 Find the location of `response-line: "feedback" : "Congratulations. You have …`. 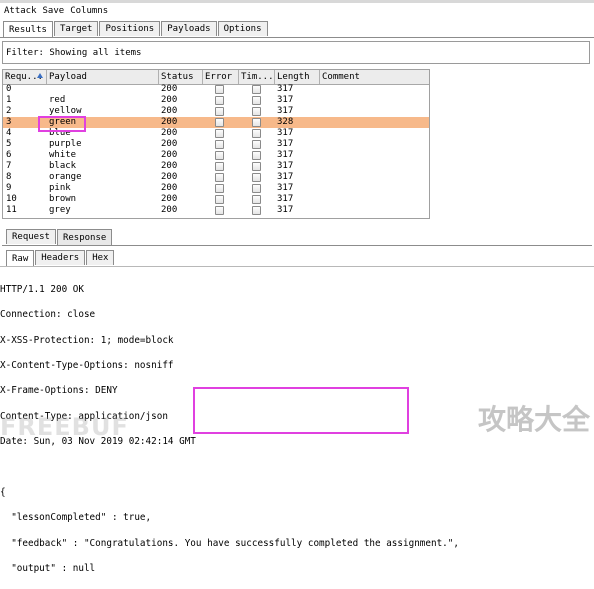

response-line: "feedback" : "Congratulations. You have … is located at coordinates (229, 543).